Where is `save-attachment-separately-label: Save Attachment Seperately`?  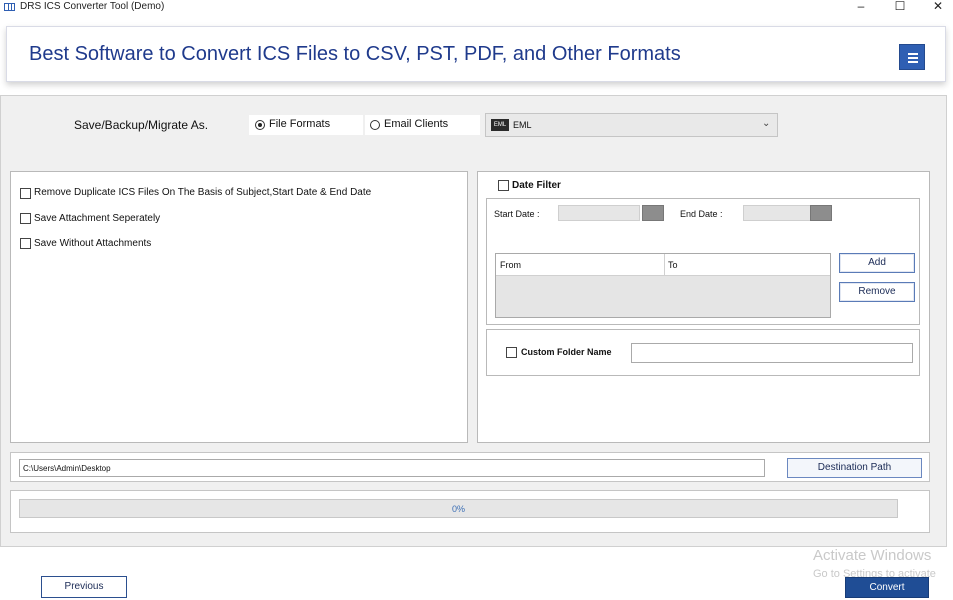 save-attachment-separately-label: Save Attachment Seperately is located at coordinates (97, 218).